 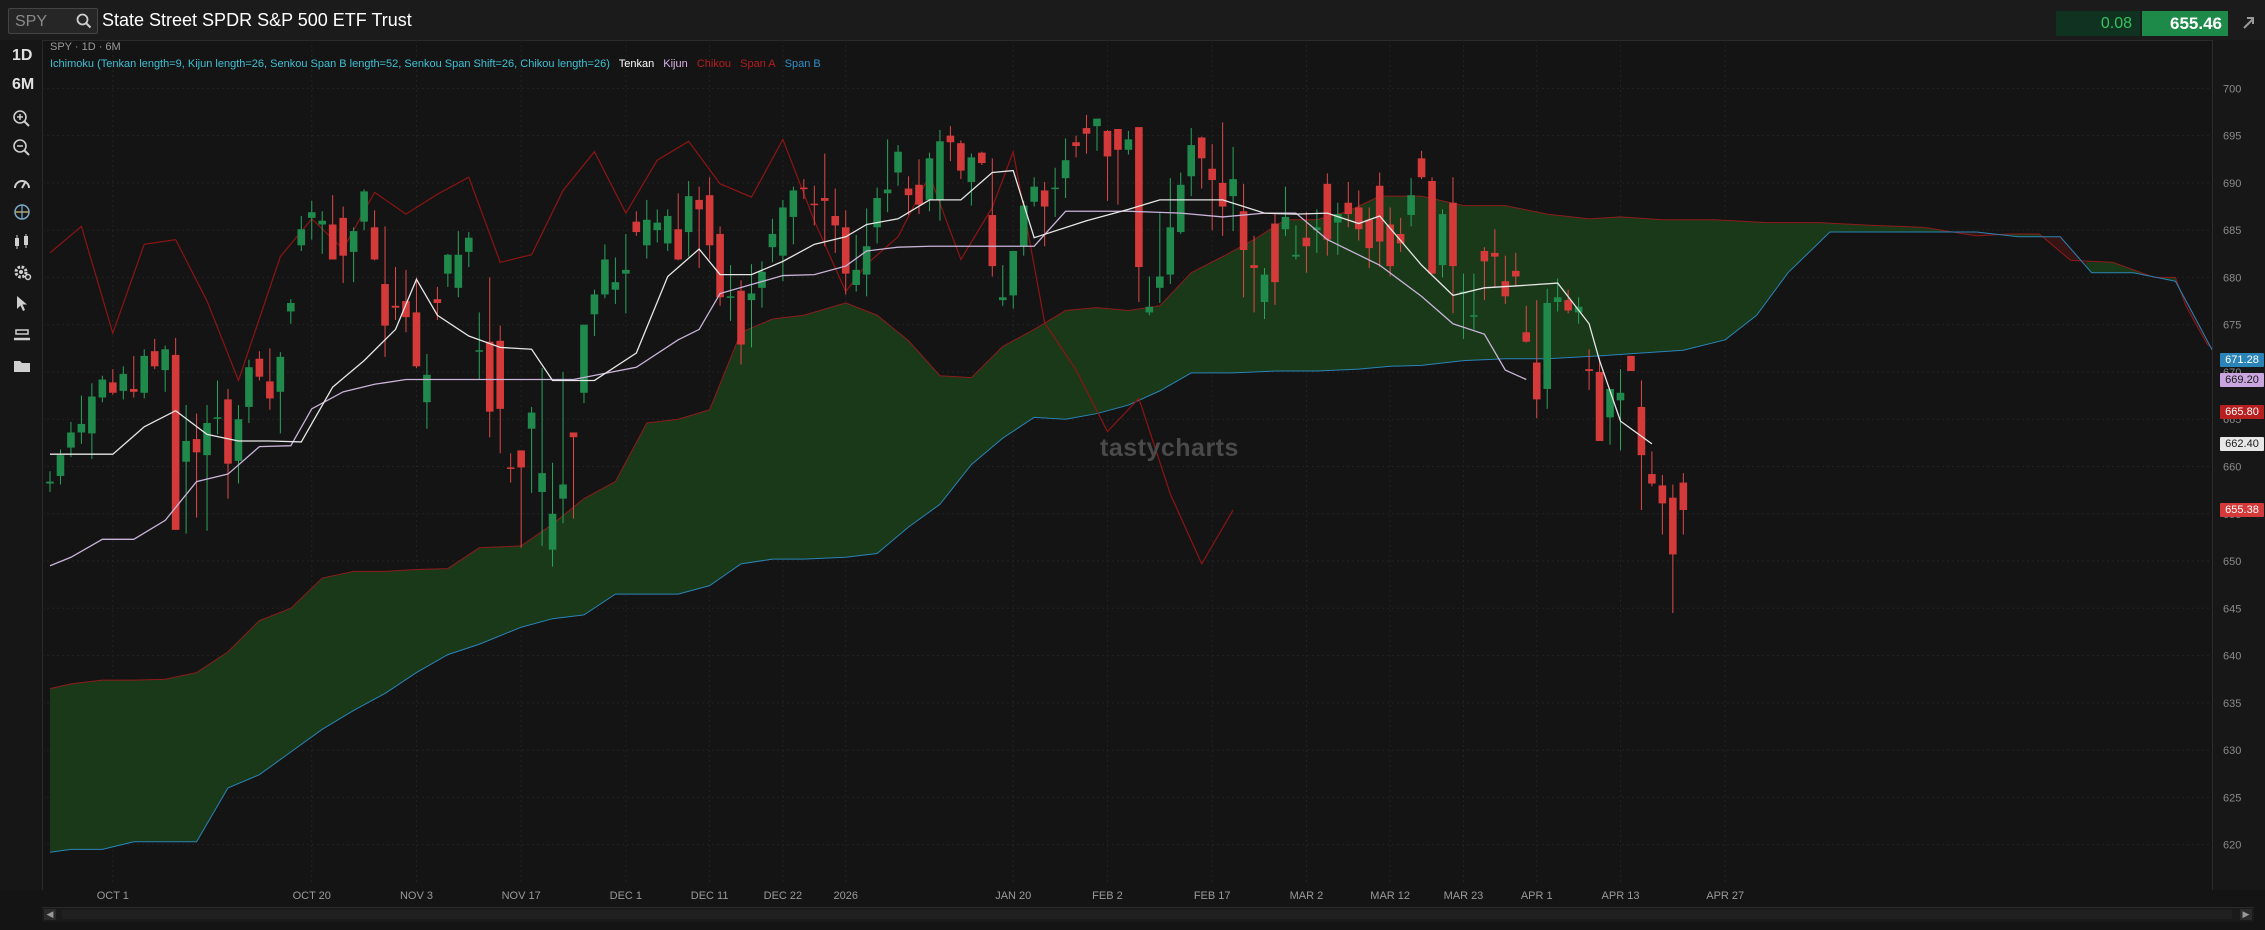 What do you see at coordinates (1621, 896) in the screenshot?
I see `time-tick-label: APR 13` at bounding box center [1621, 896].